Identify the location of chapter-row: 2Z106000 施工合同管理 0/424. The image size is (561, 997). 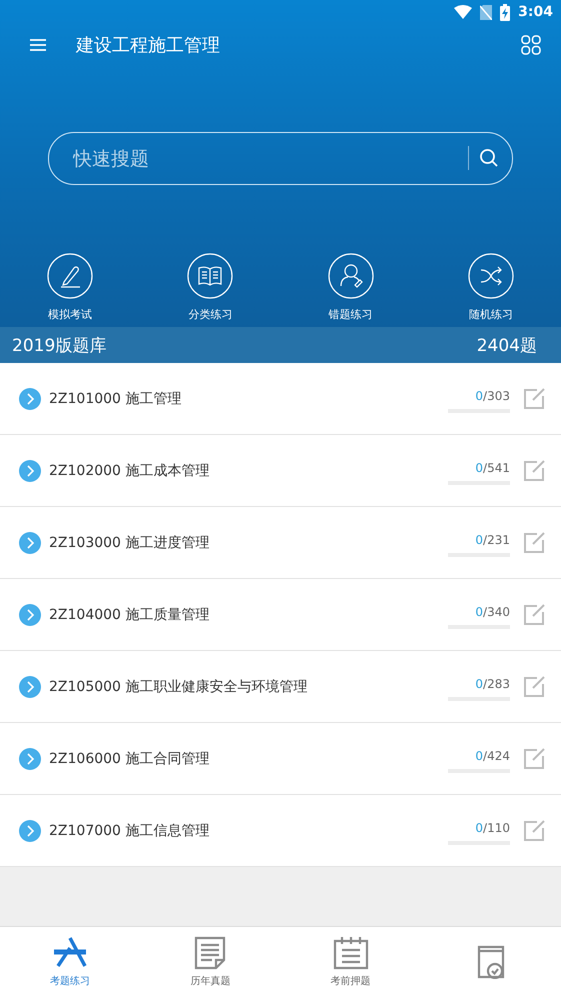
(280, 759).